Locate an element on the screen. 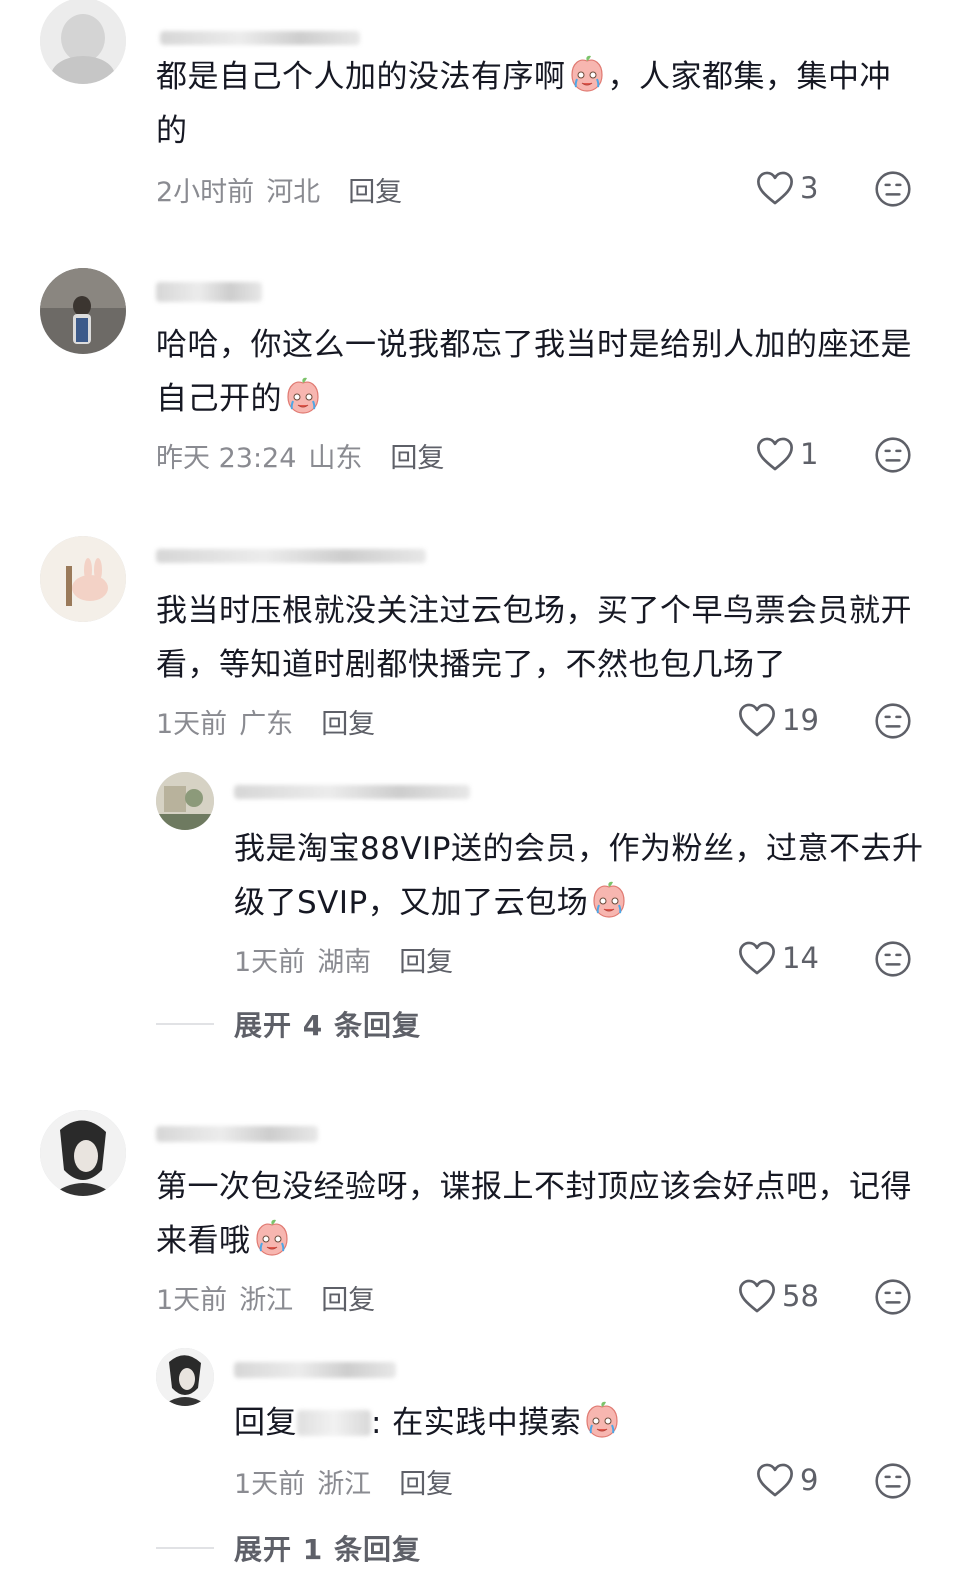 The image size is (960, 1583). like-button: 9 is located at coordinates (787, 1480).